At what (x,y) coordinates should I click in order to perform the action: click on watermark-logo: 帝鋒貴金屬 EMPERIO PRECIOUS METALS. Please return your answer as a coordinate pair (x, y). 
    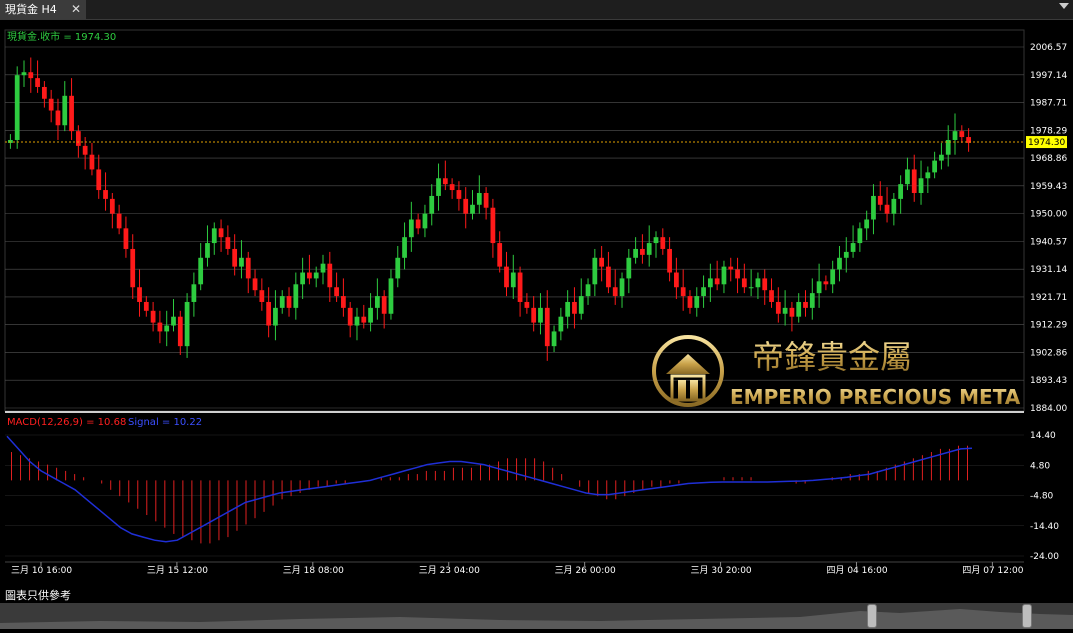
    Looking at the image, I should click on (837, 372).